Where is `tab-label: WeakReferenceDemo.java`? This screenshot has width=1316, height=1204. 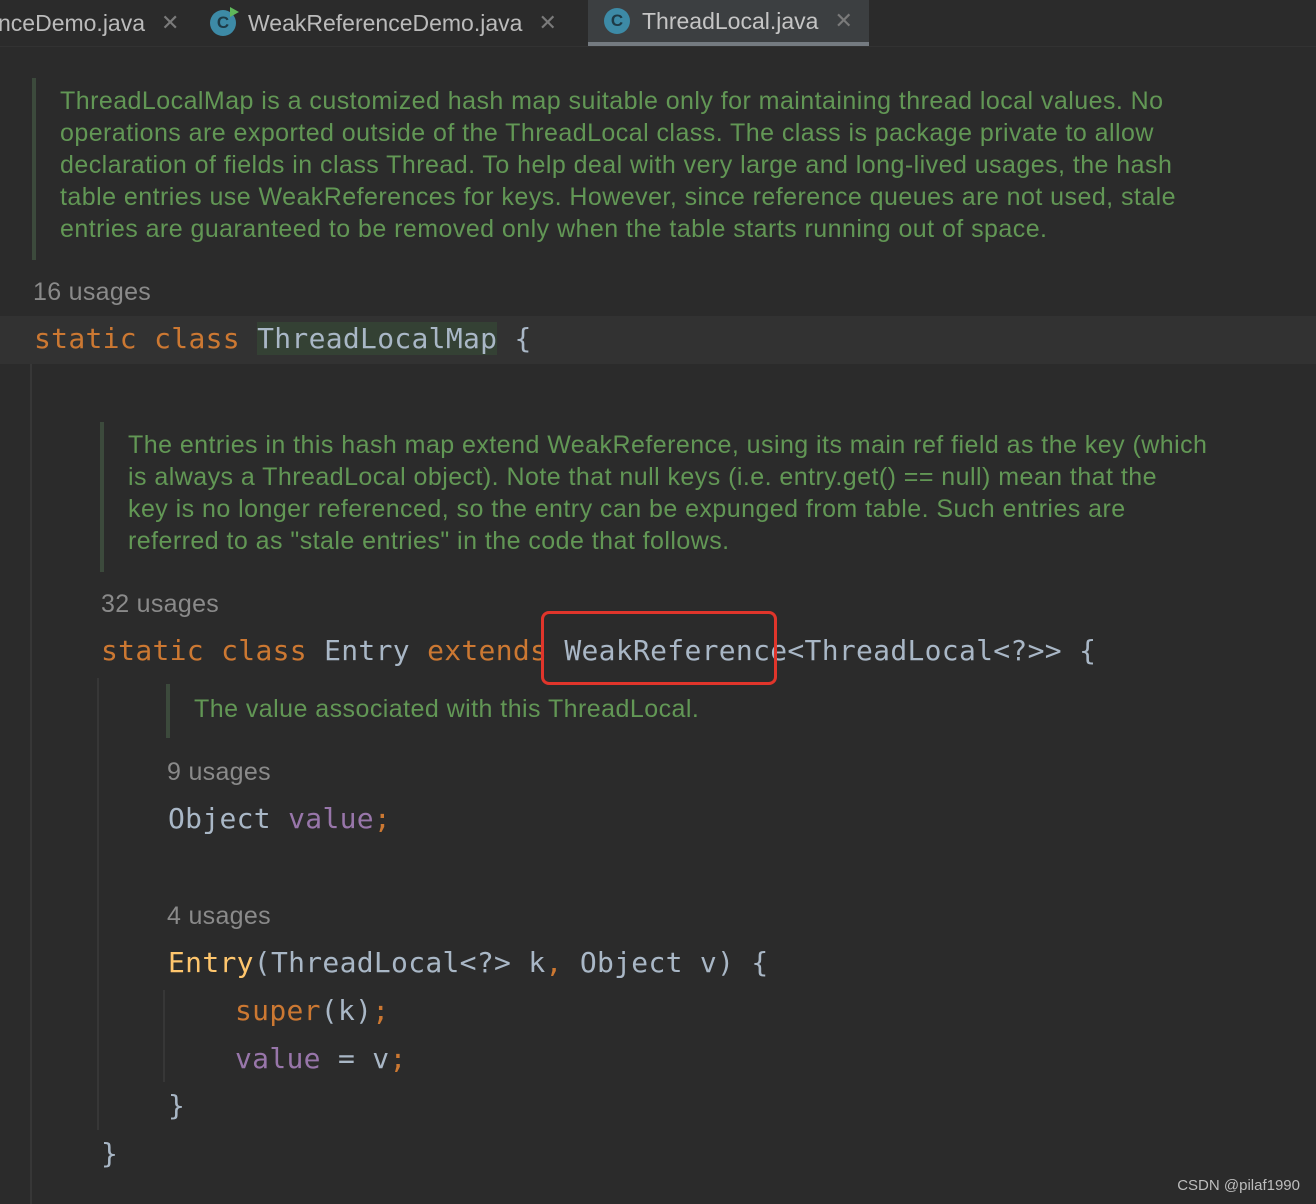 tab-label: WeakReferenceDemo.java is located at coordinates (385, 22).